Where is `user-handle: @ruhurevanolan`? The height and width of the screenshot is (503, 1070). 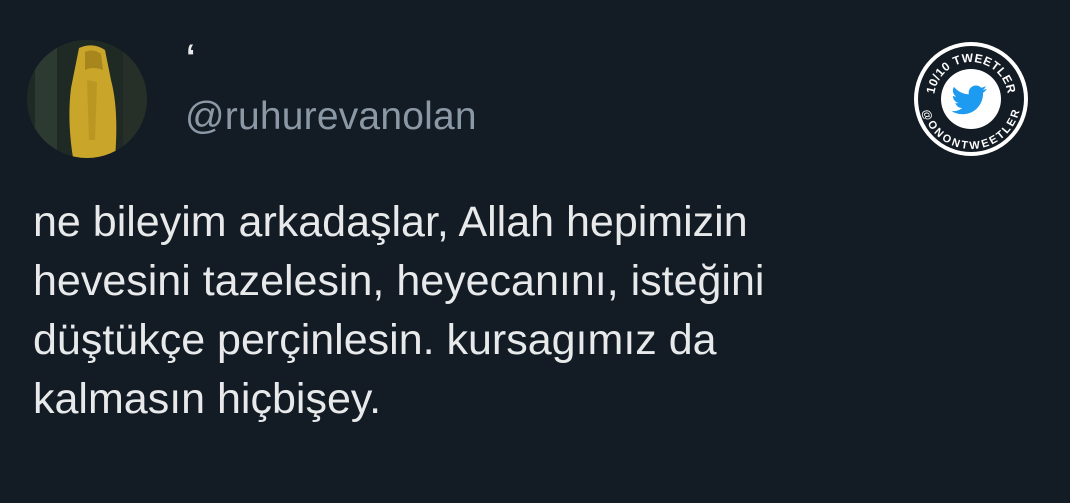
user-handle: @ruhurevanolan is located at coordinates (331, 116).